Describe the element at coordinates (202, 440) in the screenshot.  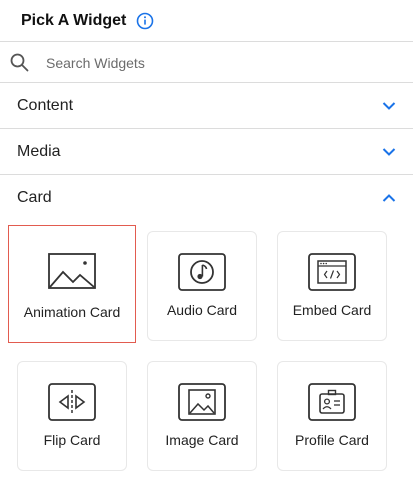
I see `widget-label: Image Card` at that location.